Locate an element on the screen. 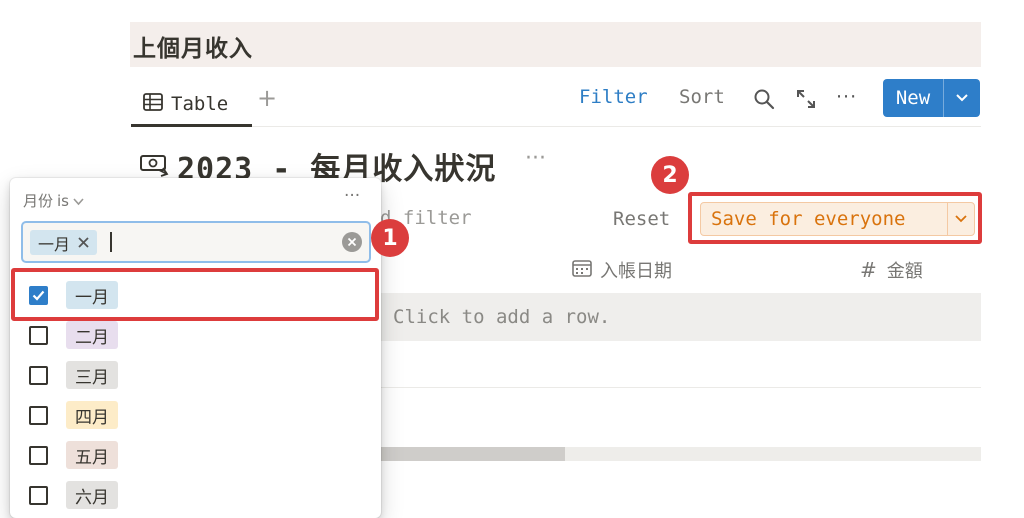 The image size is (1024, 518). selected-value-chip: 一月 is located at coordinates (64, 242).